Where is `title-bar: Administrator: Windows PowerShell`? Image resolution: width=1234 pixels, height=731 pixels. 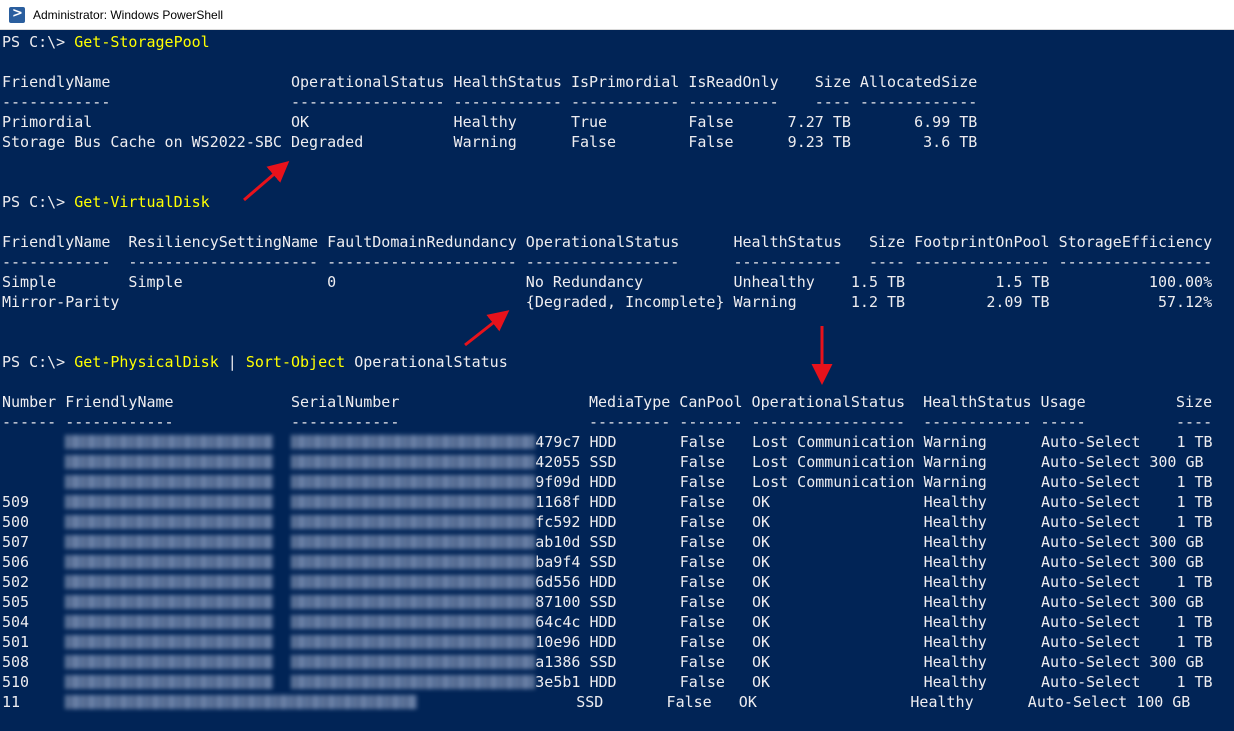 title-bar: Administrator: Windows PowerShell is located at coordinates (617, 15).